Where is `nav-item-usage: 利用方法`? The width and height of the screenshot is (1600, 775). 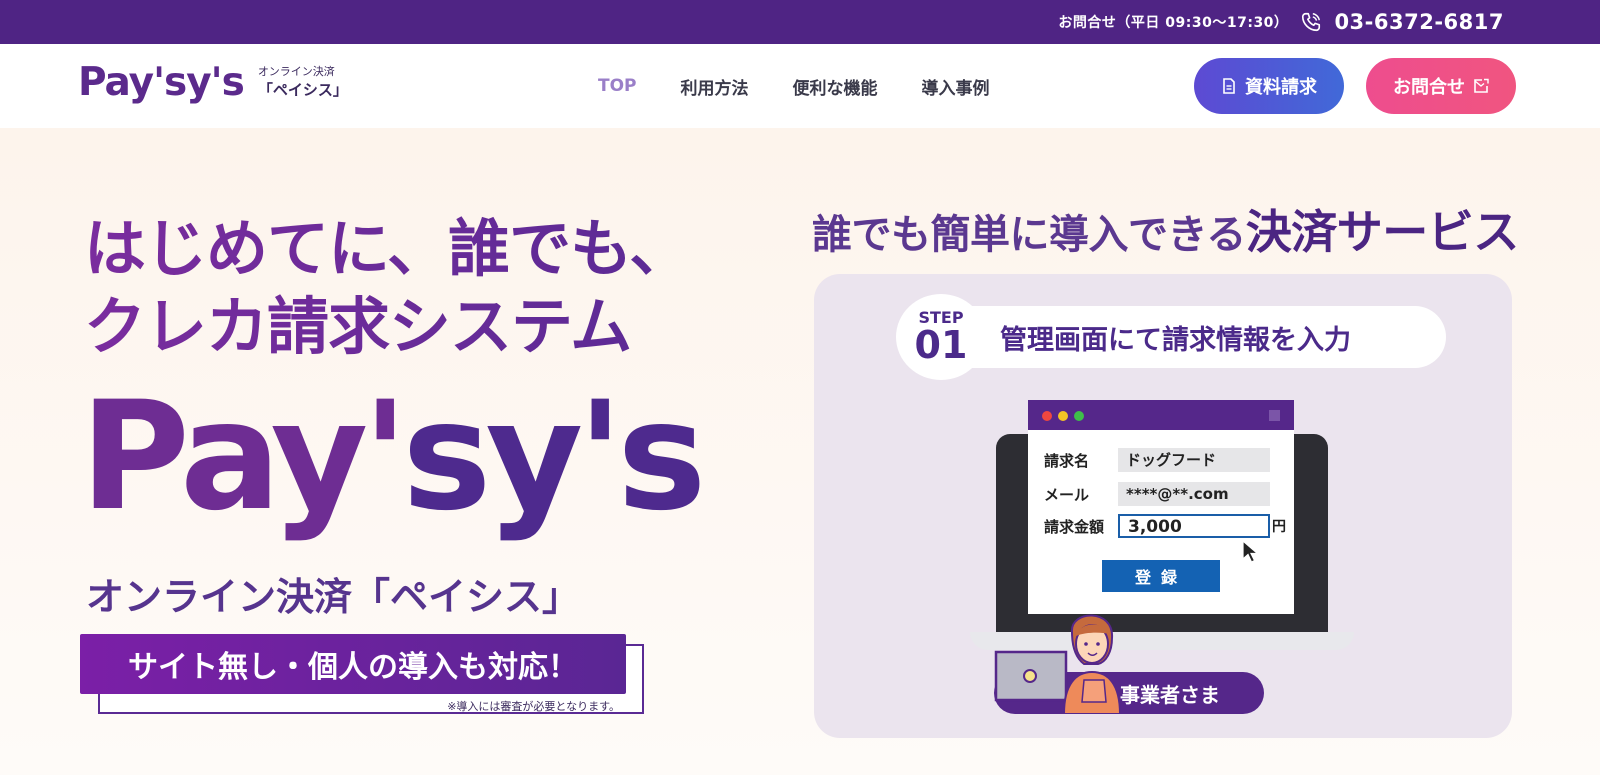 nav-item-usage: 利用方法 is located at coordinates (715, 86).